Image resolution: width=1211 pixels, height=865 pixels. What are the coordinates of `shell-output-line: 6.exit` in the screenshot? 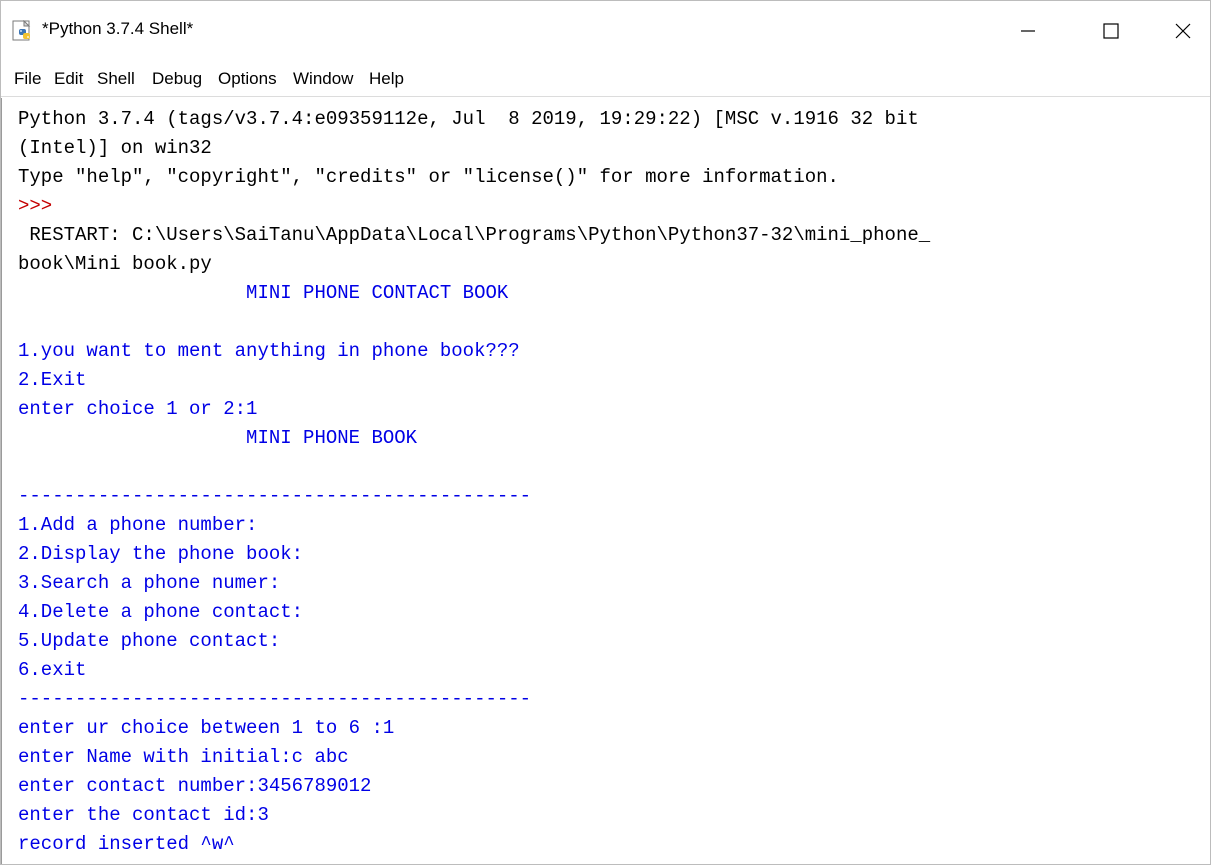 It's located at (52, 670).